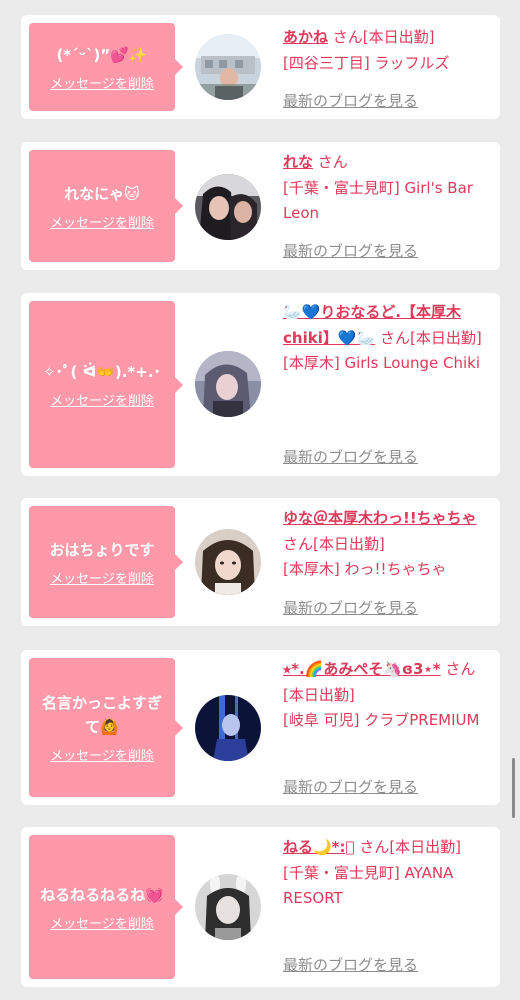  What do you see at coordinates (102, 549) in the screenshot?
I see `message-text: おはちょりです` at bounding box center [102, 549].